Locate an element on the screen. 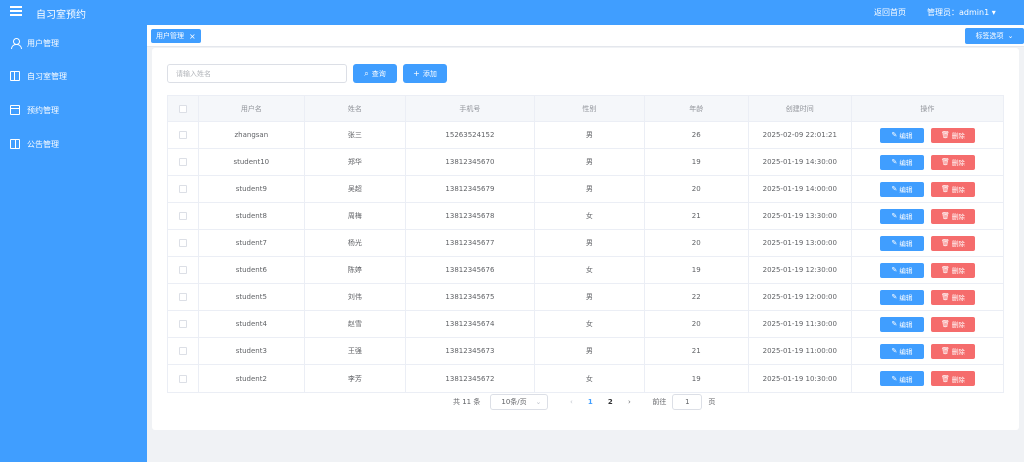 The image size is (1024, 462). column-header: 操作 is located at coordinates (927, 108).